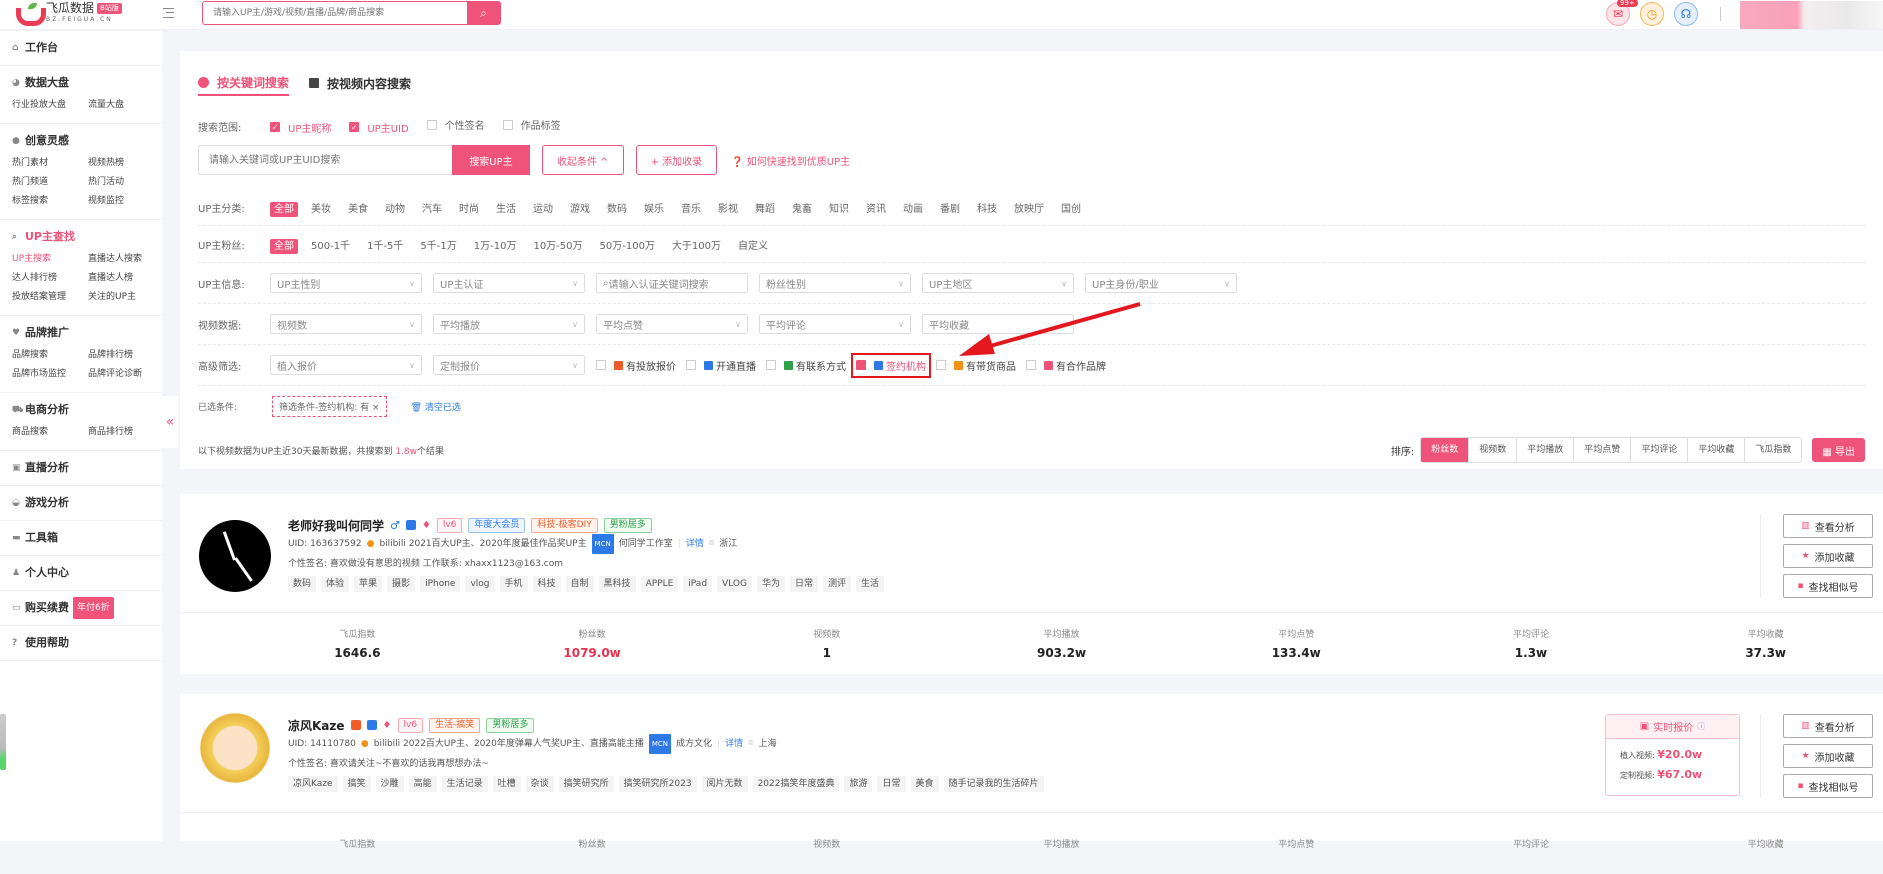 The height and width of the screenshot is (874, 1883). Describe the element at coordinates (753, 246) in the screenshot. I see `fans-chip: 自定义` at that location.